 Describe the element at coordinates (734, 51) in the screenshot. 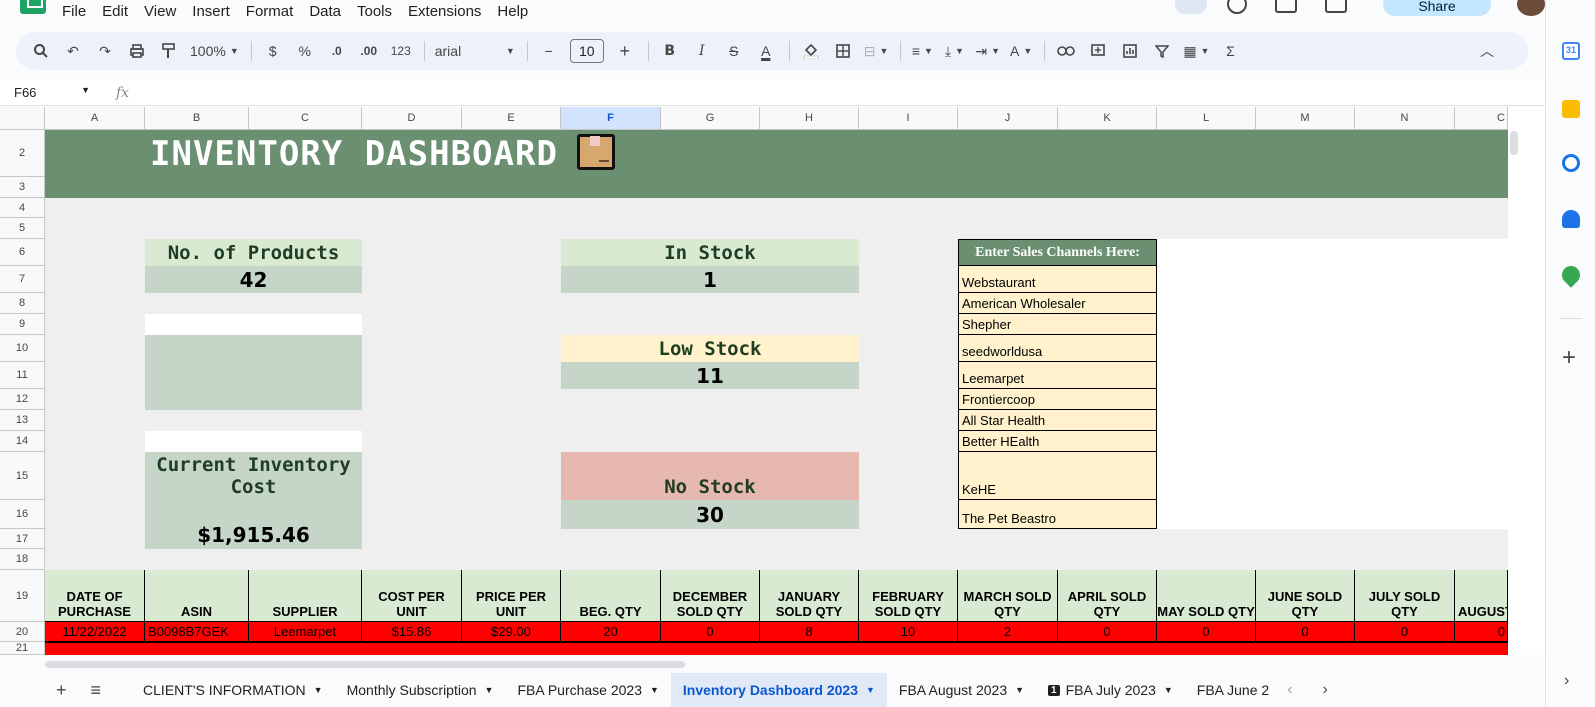

I see `strikethrough-button: S` at that location.